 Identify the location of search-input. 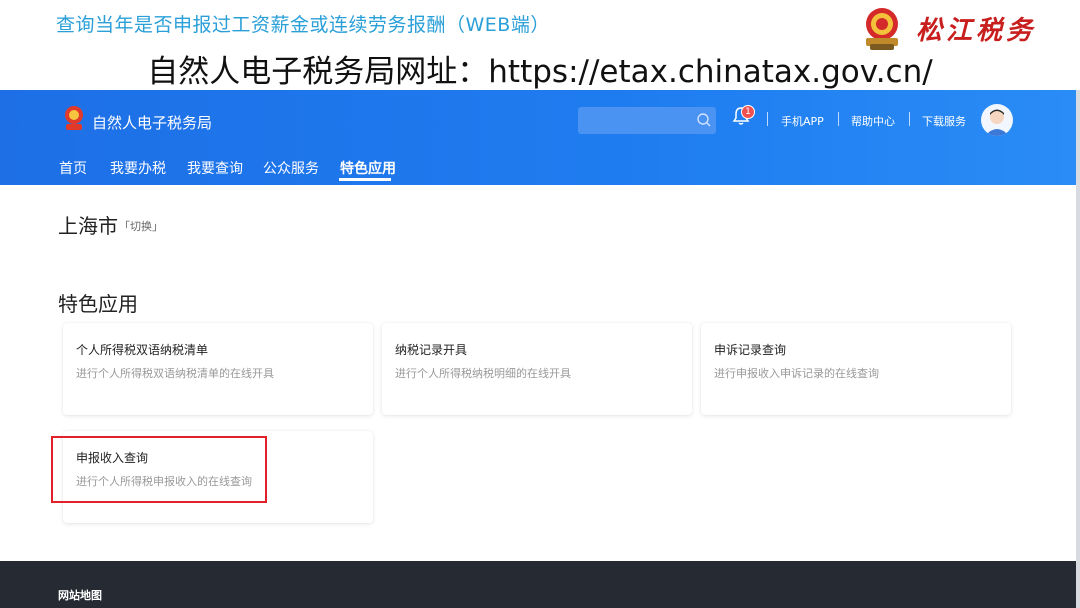
(647, 120).